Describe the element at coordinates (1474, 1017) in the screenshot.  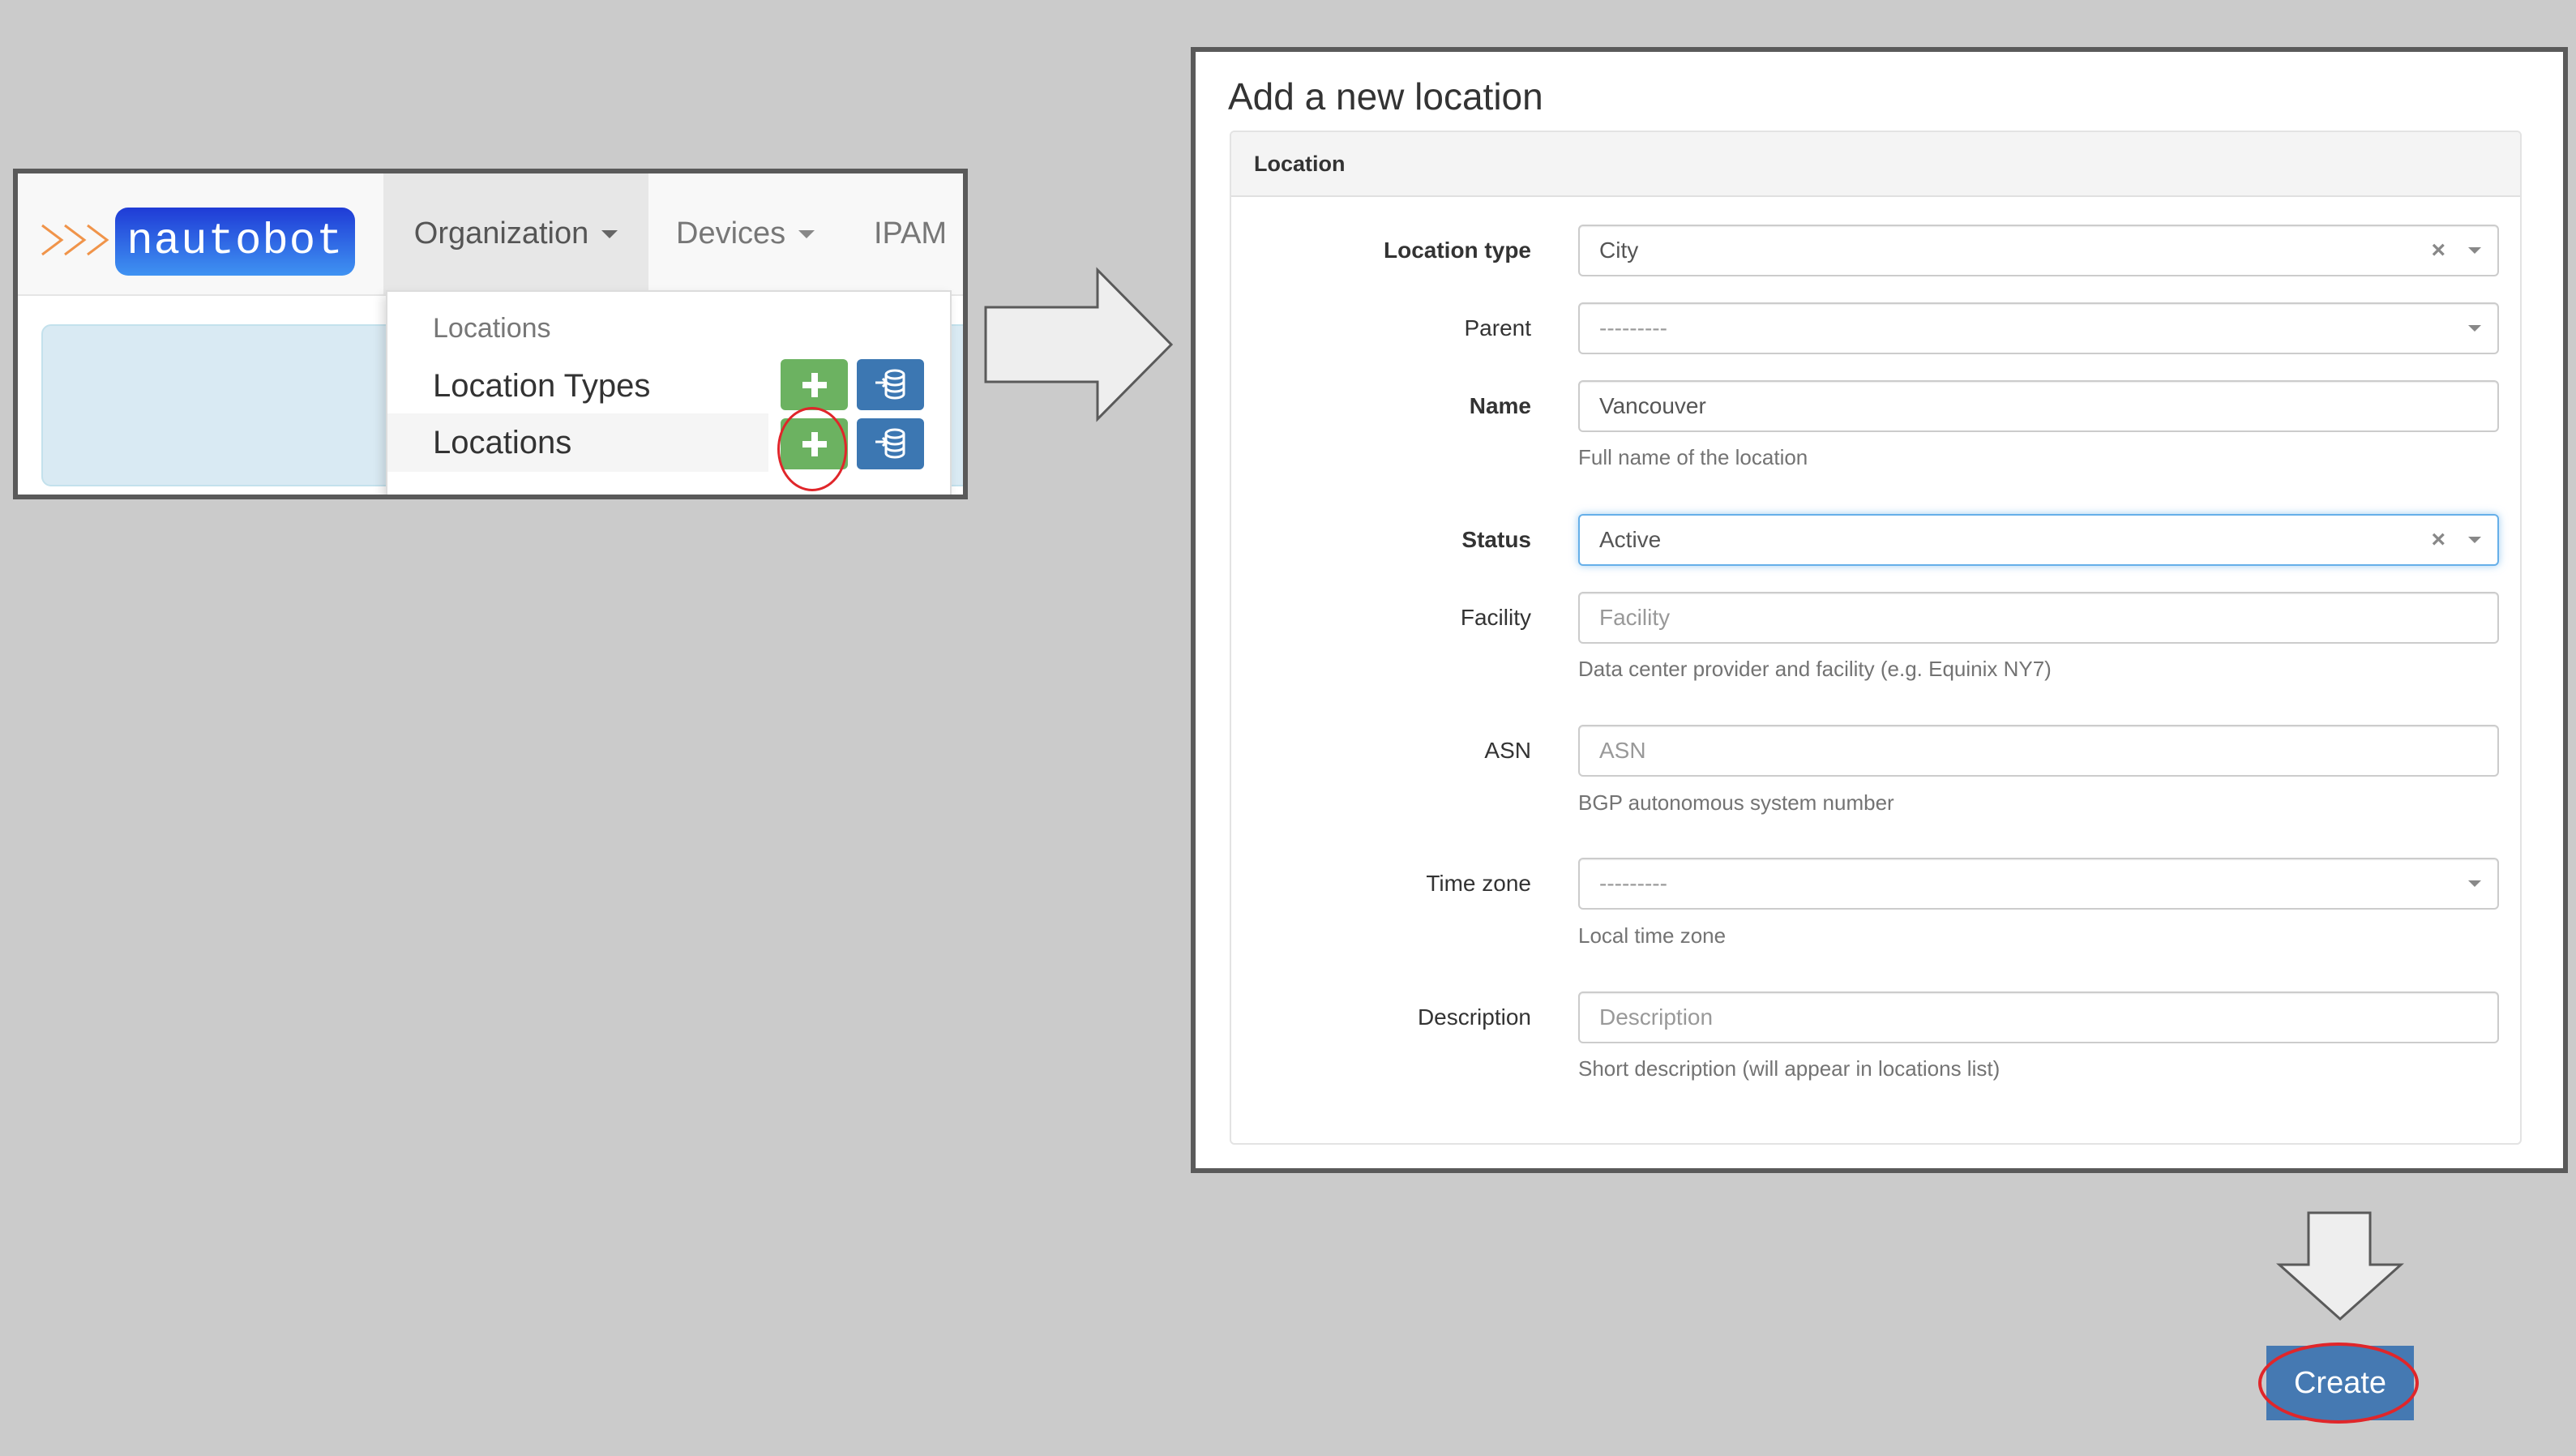
I see `description-label: Description` at that location.